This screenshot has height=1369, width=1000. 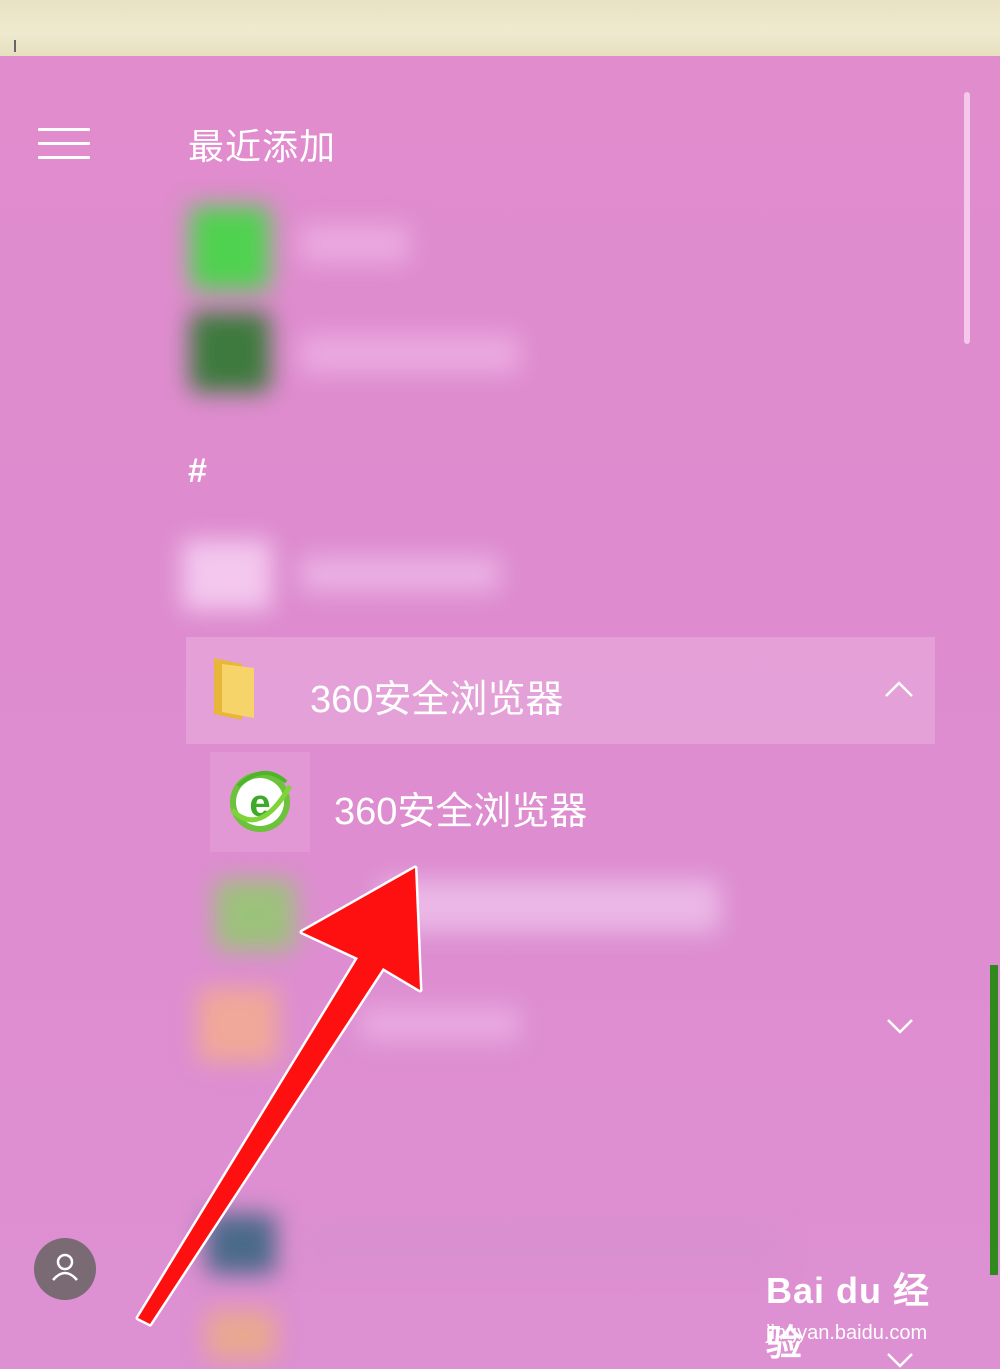 What do you see at coordinates (967, 218) in the screenshot?
I see `scrollbar-thumb` at bounding box center [967, 218].